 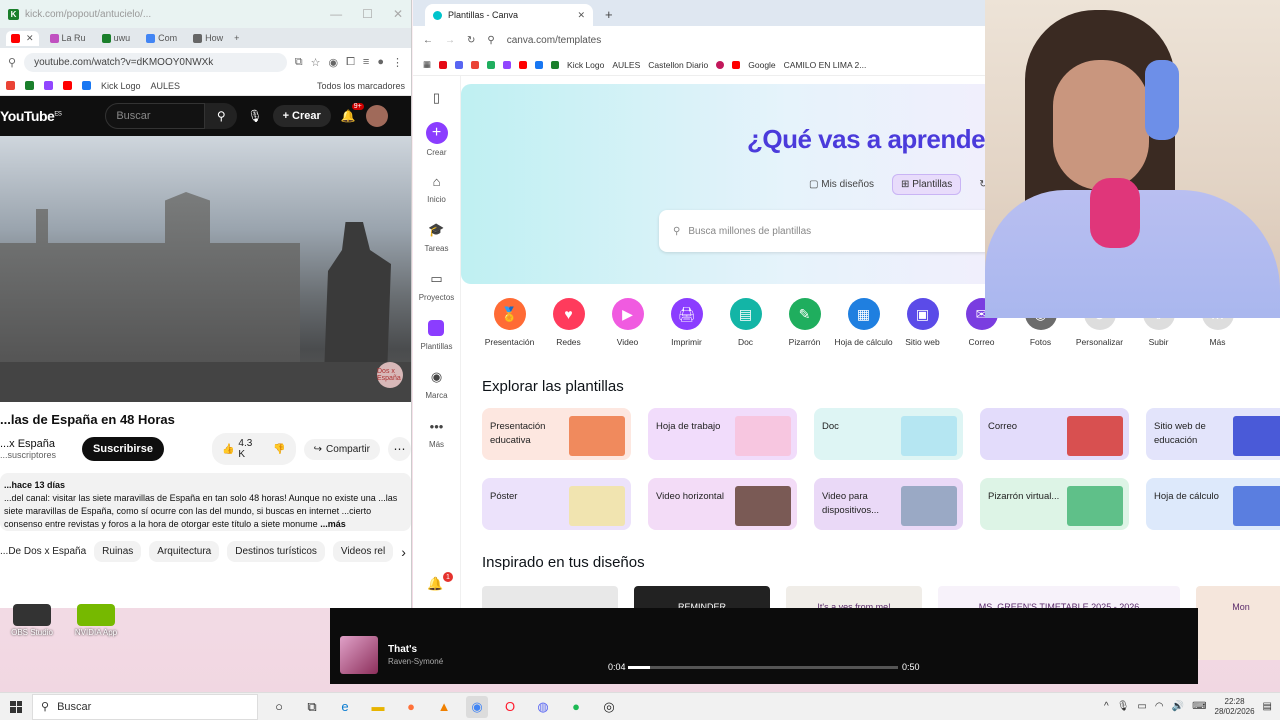 I want to click on template-card: Doc, so click(x=888, y=434).